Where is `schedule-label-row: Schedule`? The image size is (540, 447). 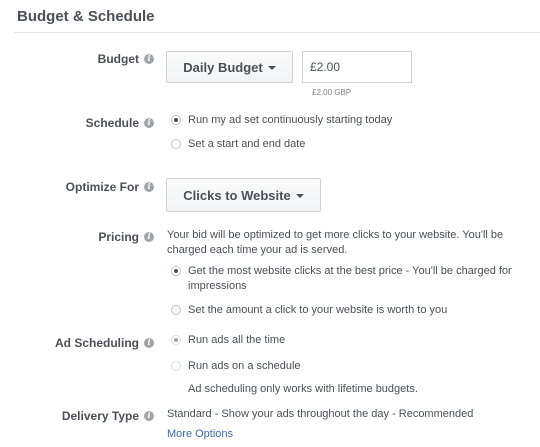 schedule-label-row: Schedule is located at coordinates (120, 123).